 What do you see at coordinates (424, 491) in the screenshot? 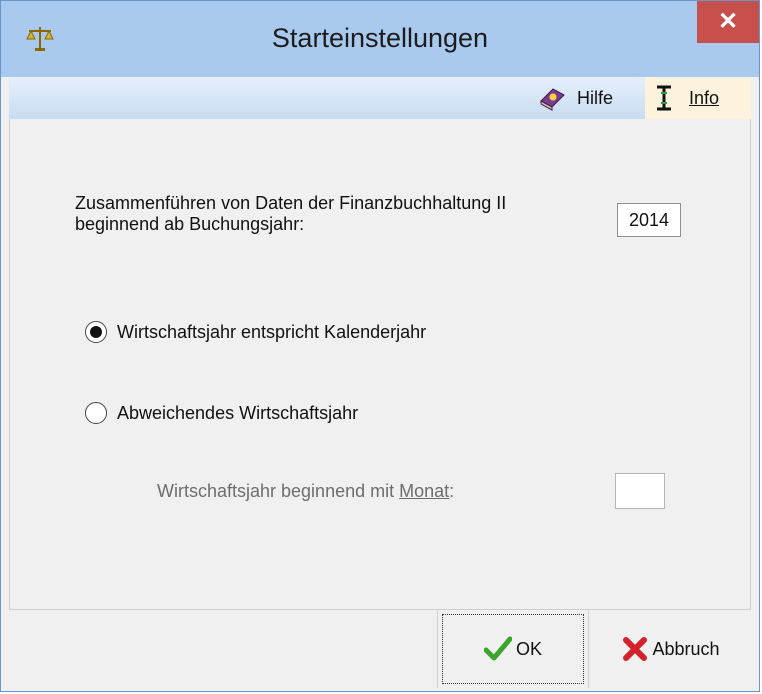
I see `month-label-key: Monat` at bounding box center [424, 491].